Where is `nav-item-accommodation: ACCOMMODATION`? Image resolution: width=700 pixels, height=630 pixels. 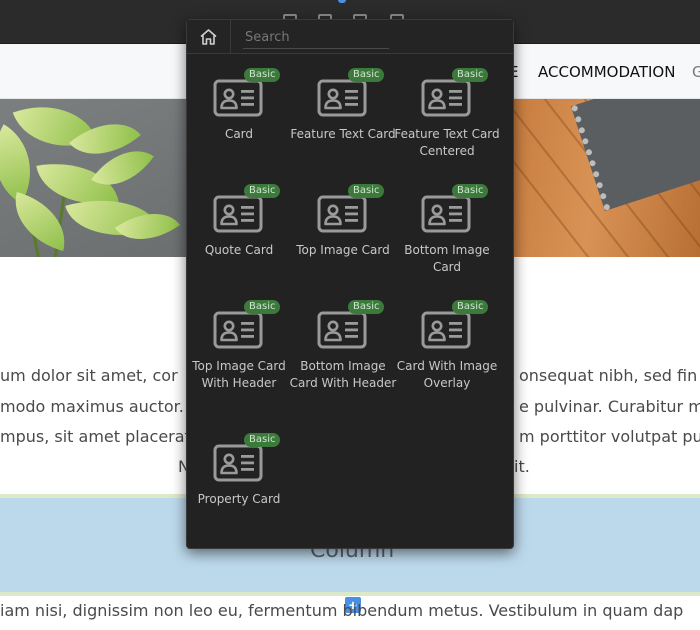
nav-item-accommodation: ACCOMMODATION is located at coordinates (606, 72).